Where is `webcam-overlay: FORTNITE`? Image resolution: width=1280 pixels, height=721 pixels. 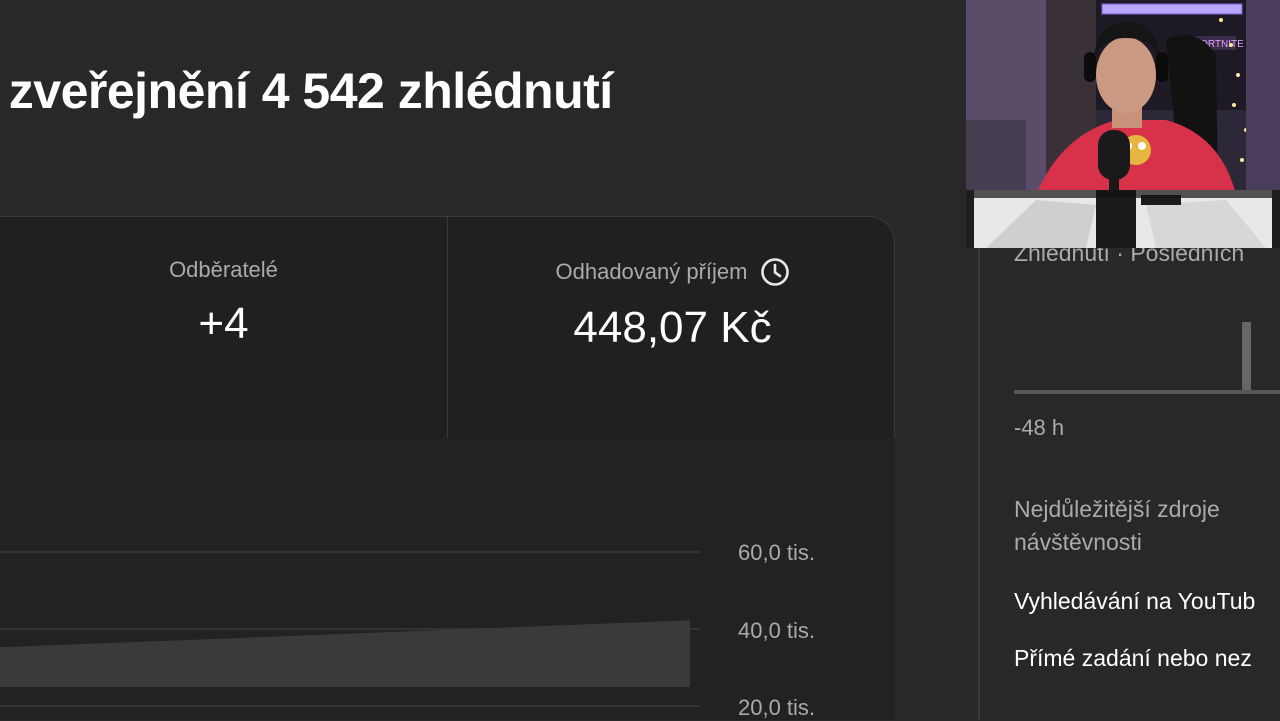 webcam-overlay: FORTNITE is located at coordinates (1123, 124).